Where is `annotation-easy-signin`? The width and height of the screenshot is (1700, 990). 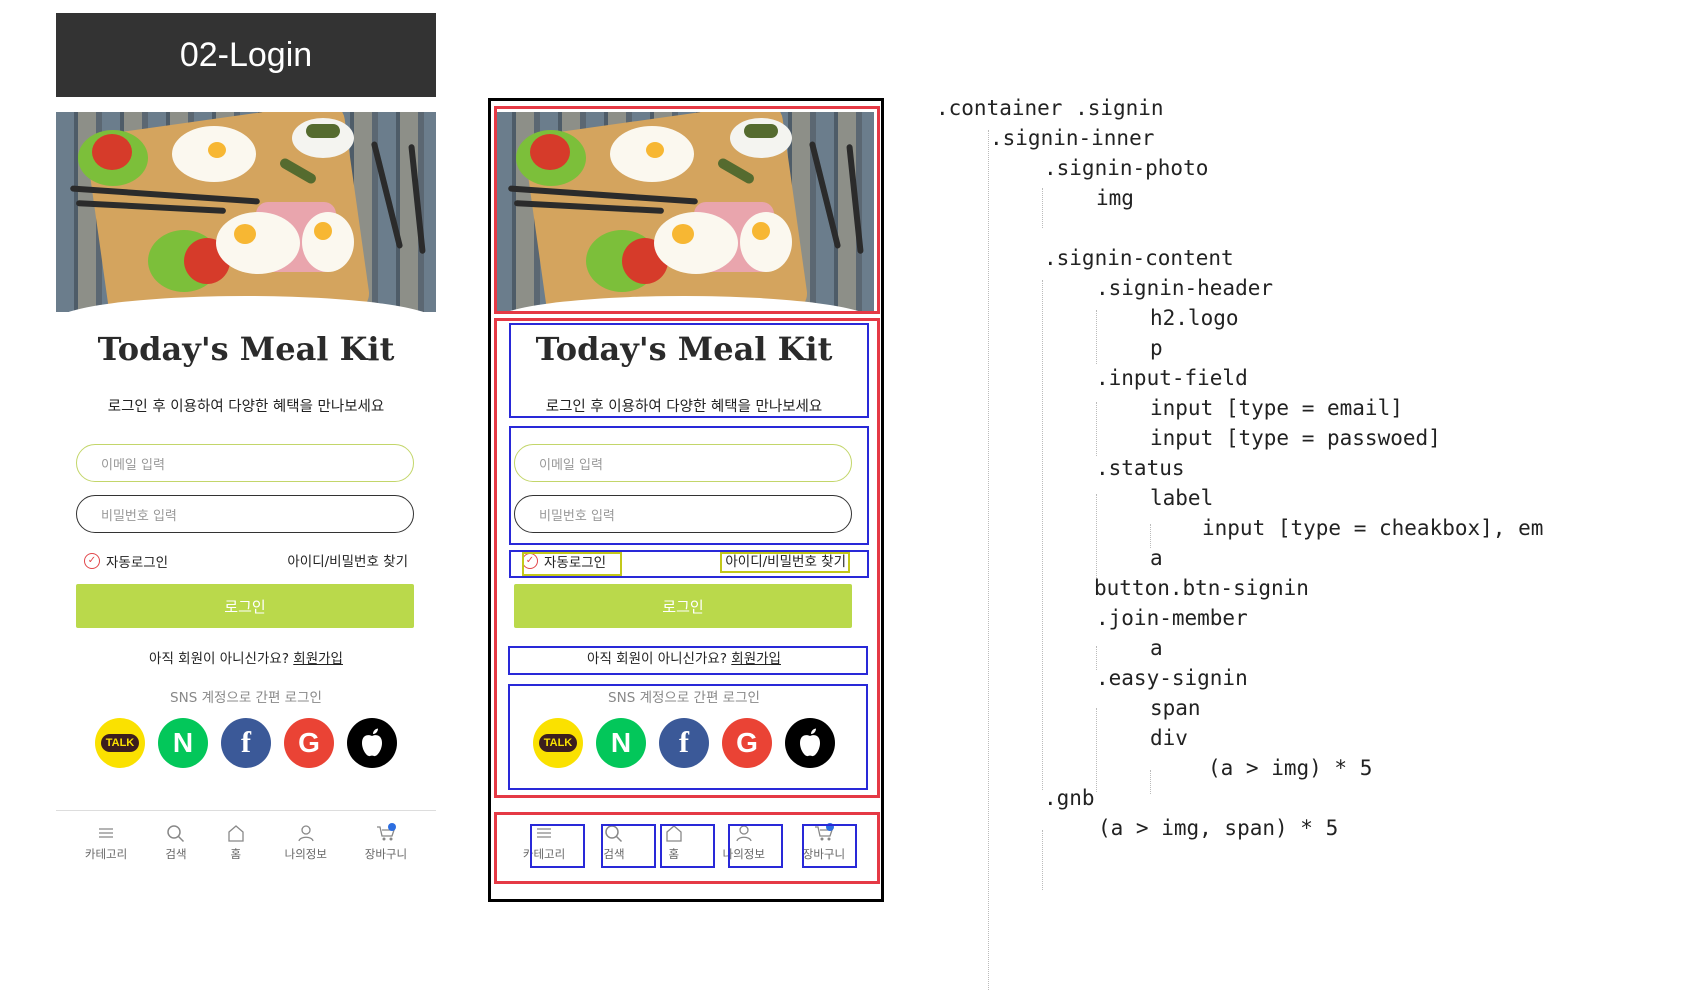
annotation-easy-signin is located at coordinates (688, 737).